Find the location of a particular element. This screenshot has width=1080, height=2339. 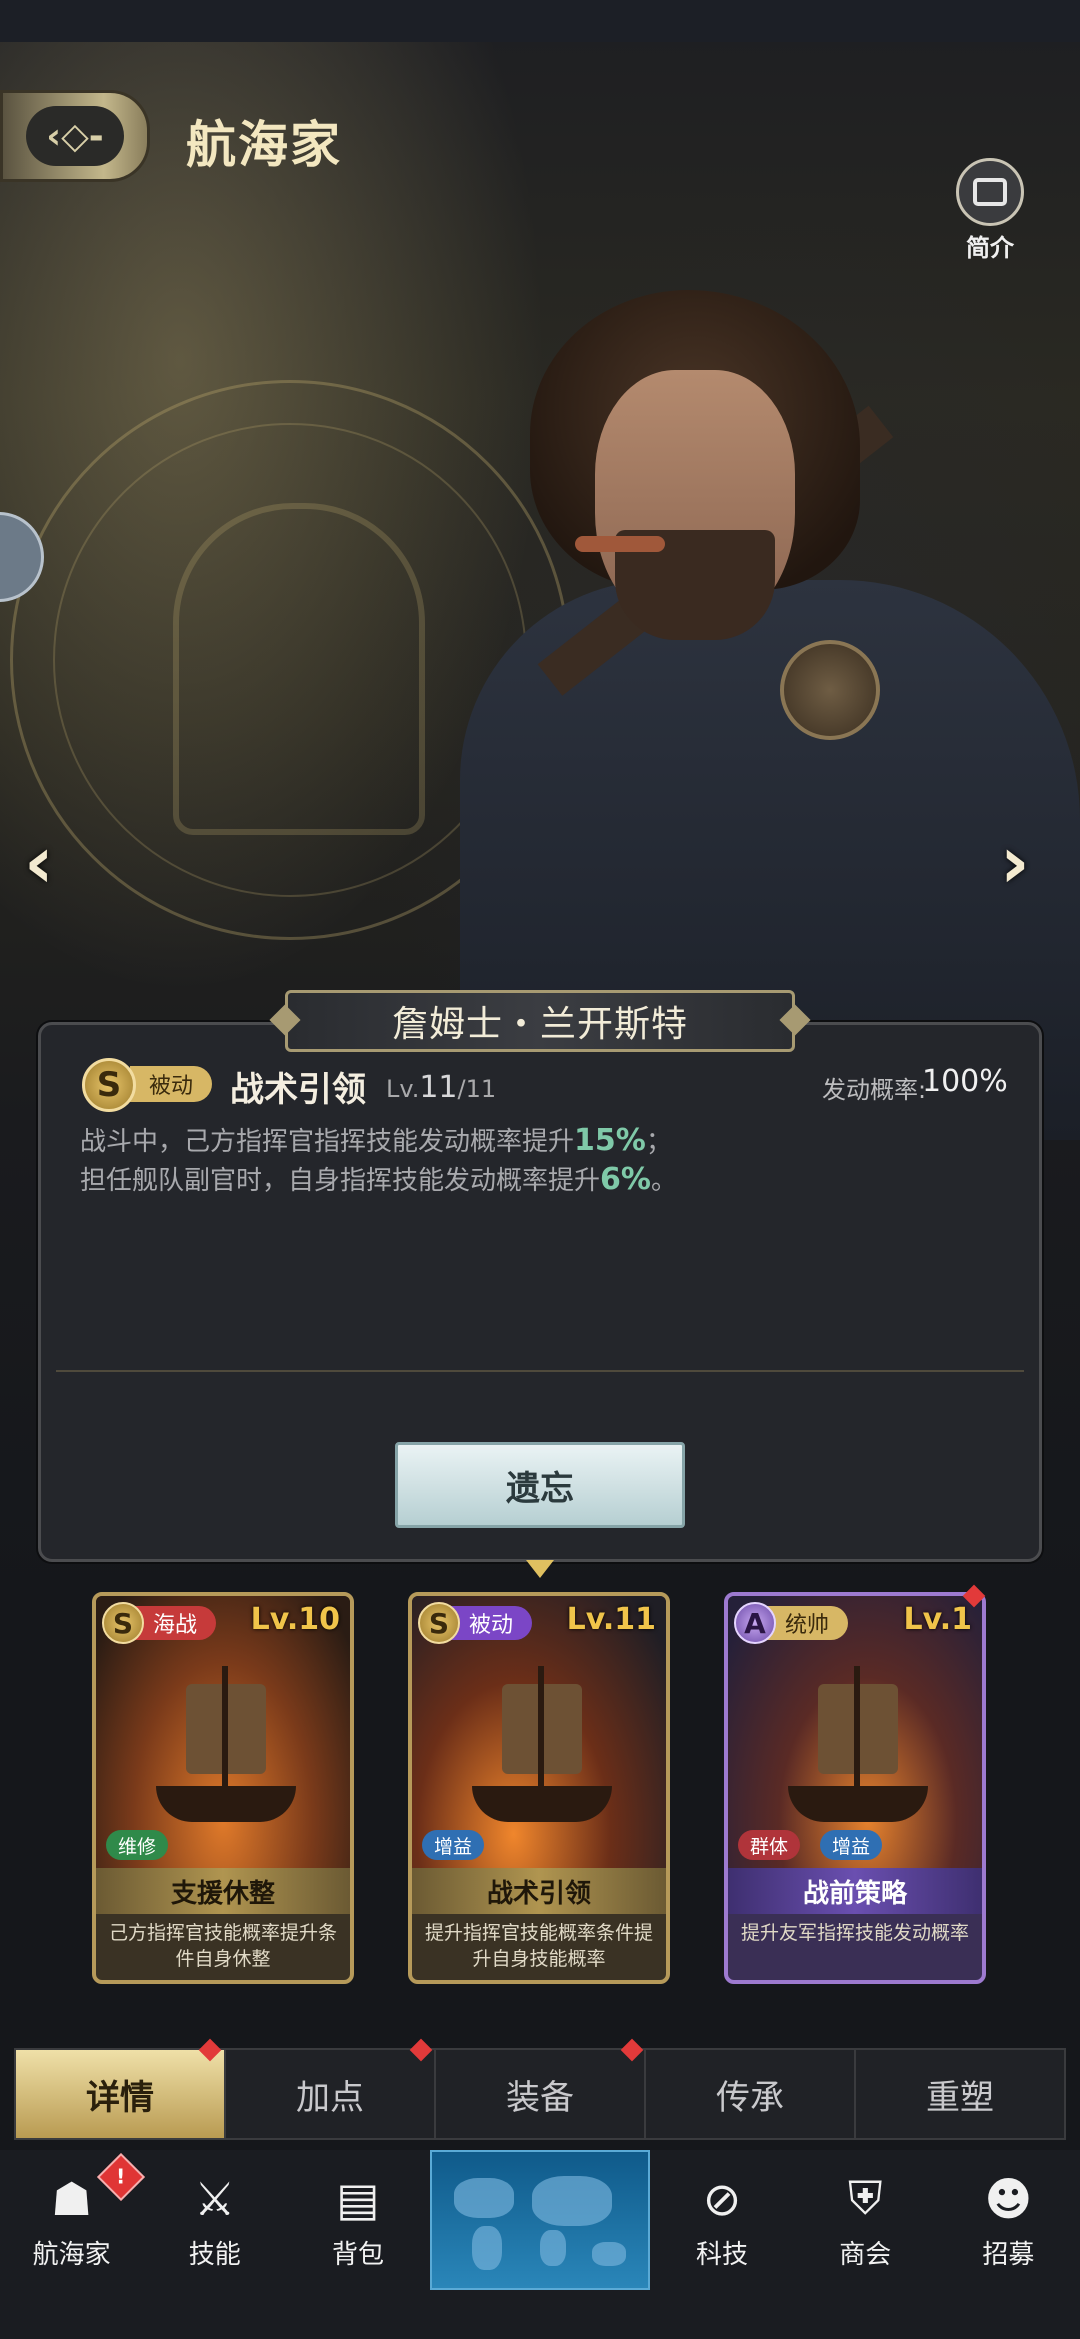

card-description: 己方指挥官技能概率提升条件自身休整 is located at coordinates (222, 1946).